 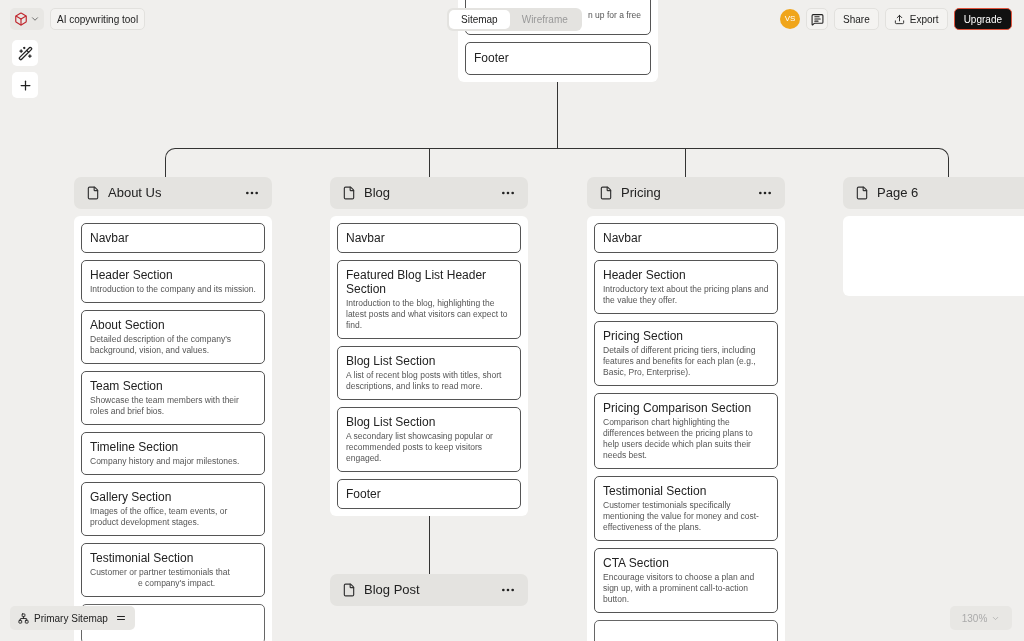 I want to click on toolbar-button: Export, so click(x=916, y=19).